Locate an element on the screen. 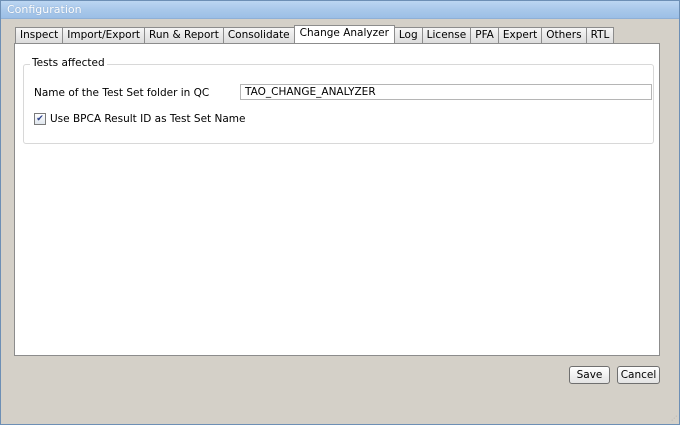 This screenshot has height=425, width=680. tab-change-analyzer: Change Analyzer is located at coordinates (344, 34).